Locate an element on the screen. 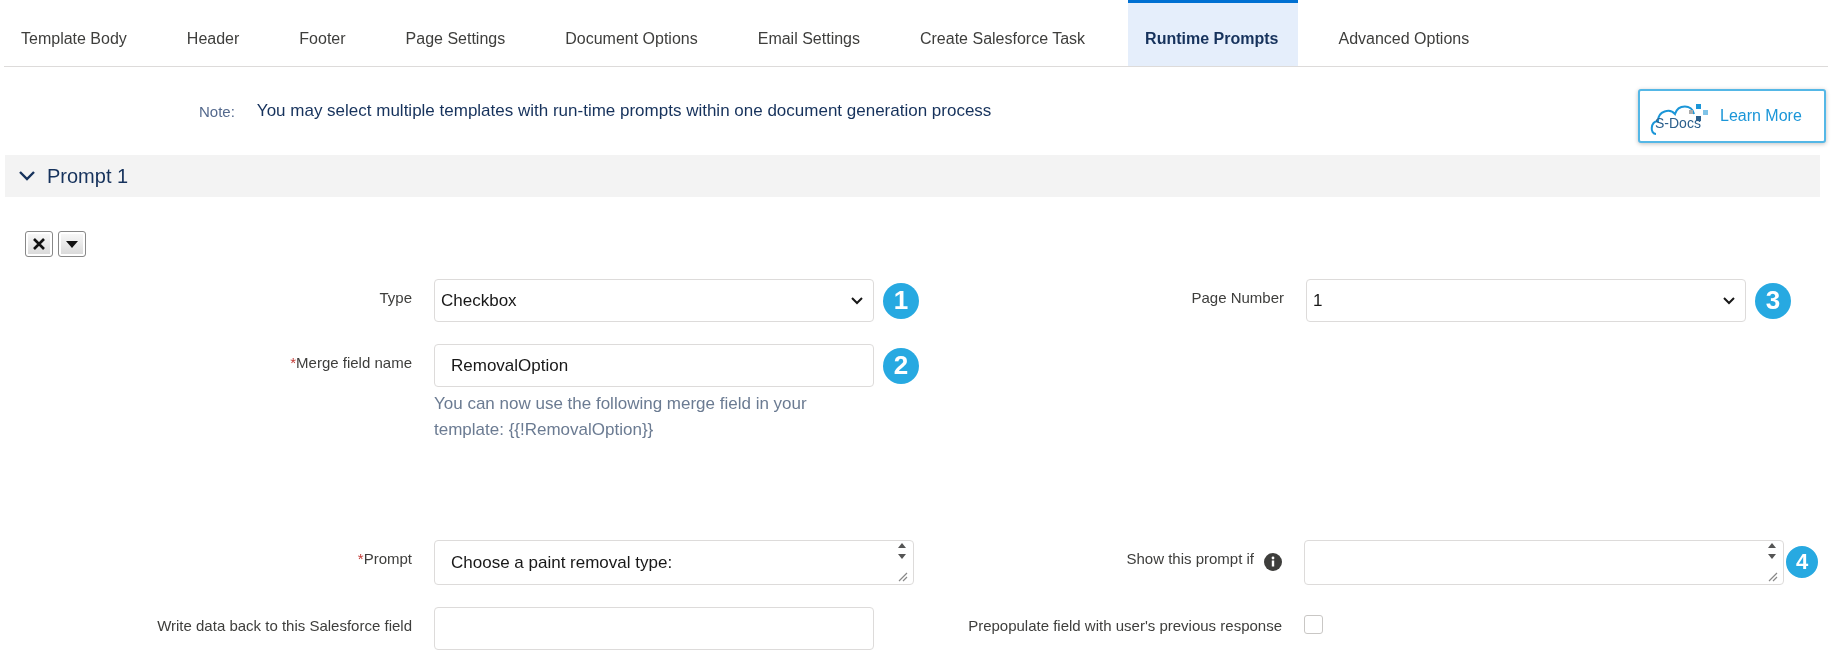 This screenshot has width=1834, height=655. field-label: Type is located at coordinates (395, 297).